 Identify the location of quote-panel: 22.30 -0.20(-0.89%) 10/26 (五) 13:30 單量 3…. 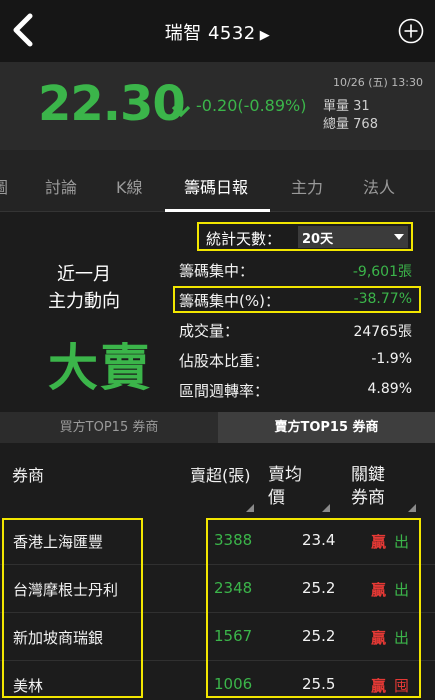
(217, 106).